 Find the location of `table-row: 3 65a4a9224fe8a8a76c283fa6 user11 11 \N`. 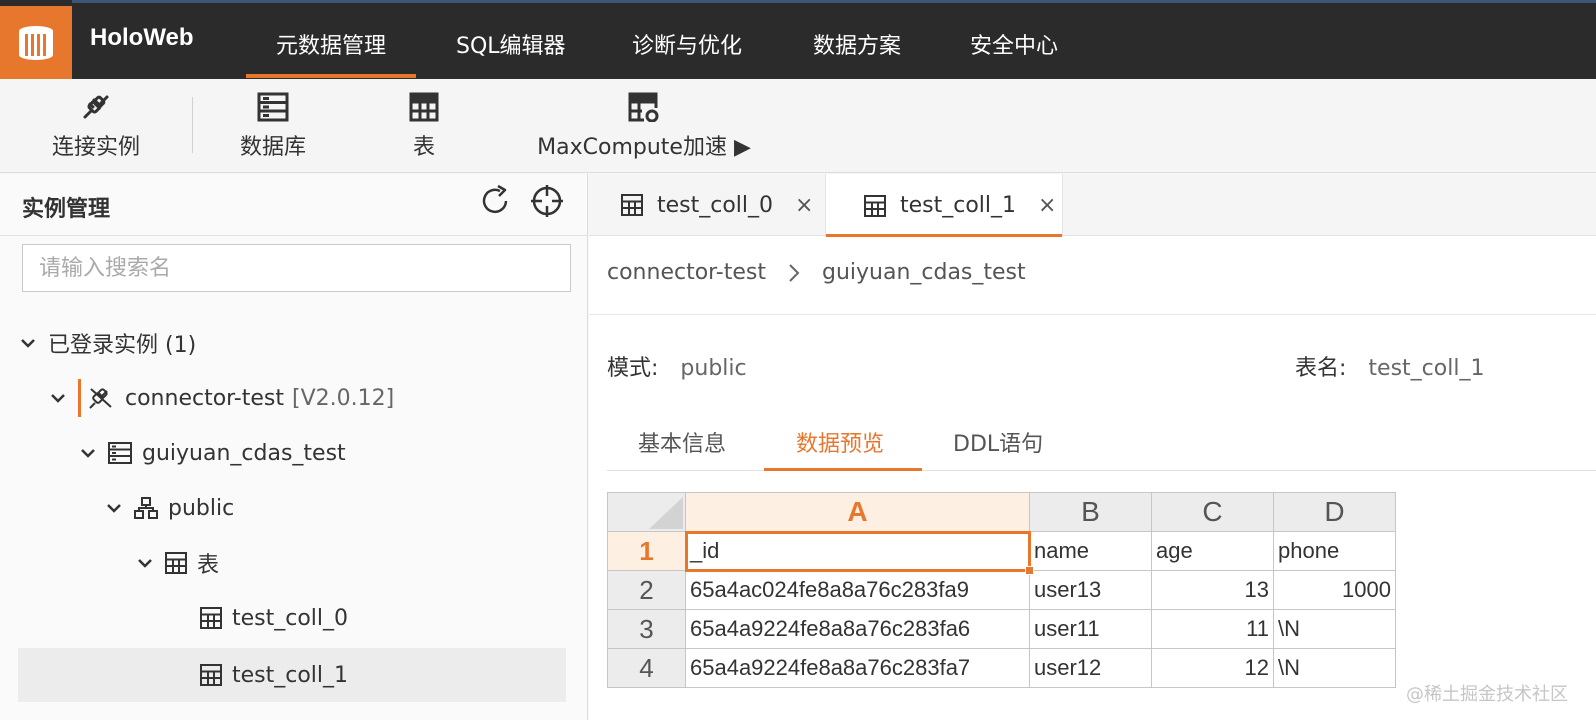

table-row: 3 65a4a9224fe8a8a76c283fa6 user11 11 \N is located at coordinates (1001, 629).